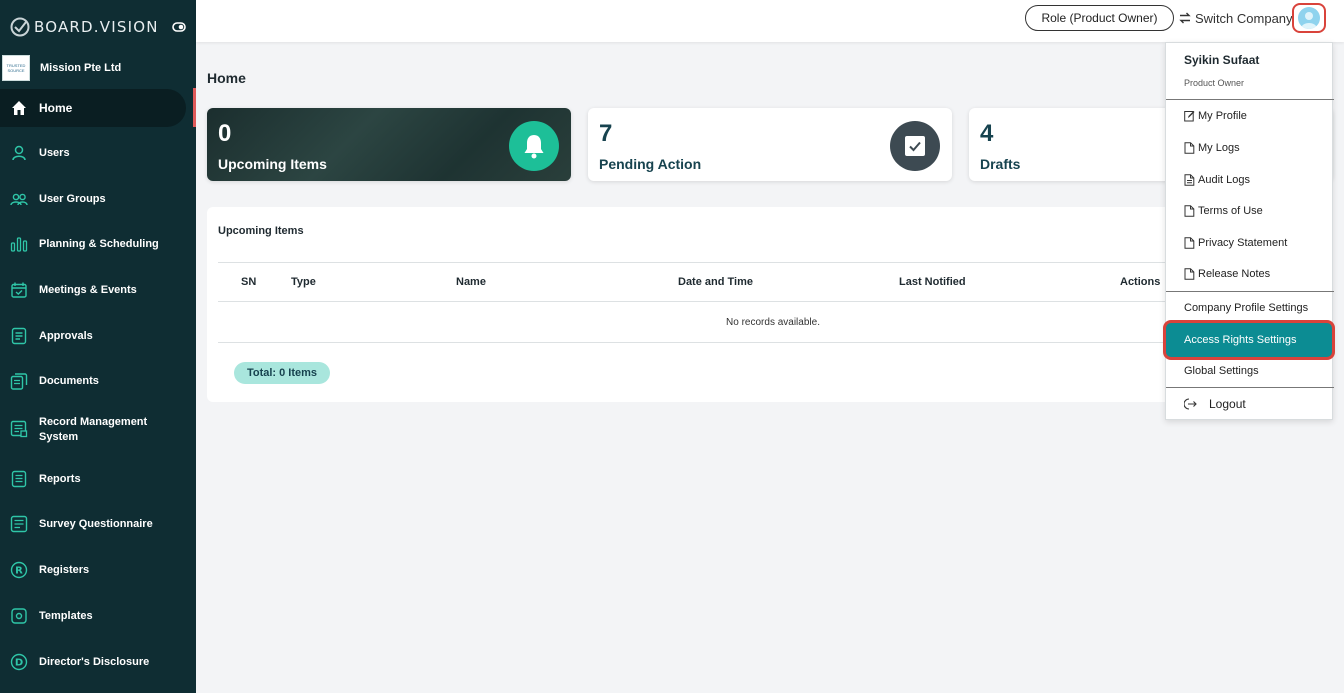 Image resolution: width=1344 pixels, height=693 pixels. What do you see at coordinates (1214, 83) in the screenshot?
I see `dropdown-user-role: Product Owner` at bounding box center [1214, 83].